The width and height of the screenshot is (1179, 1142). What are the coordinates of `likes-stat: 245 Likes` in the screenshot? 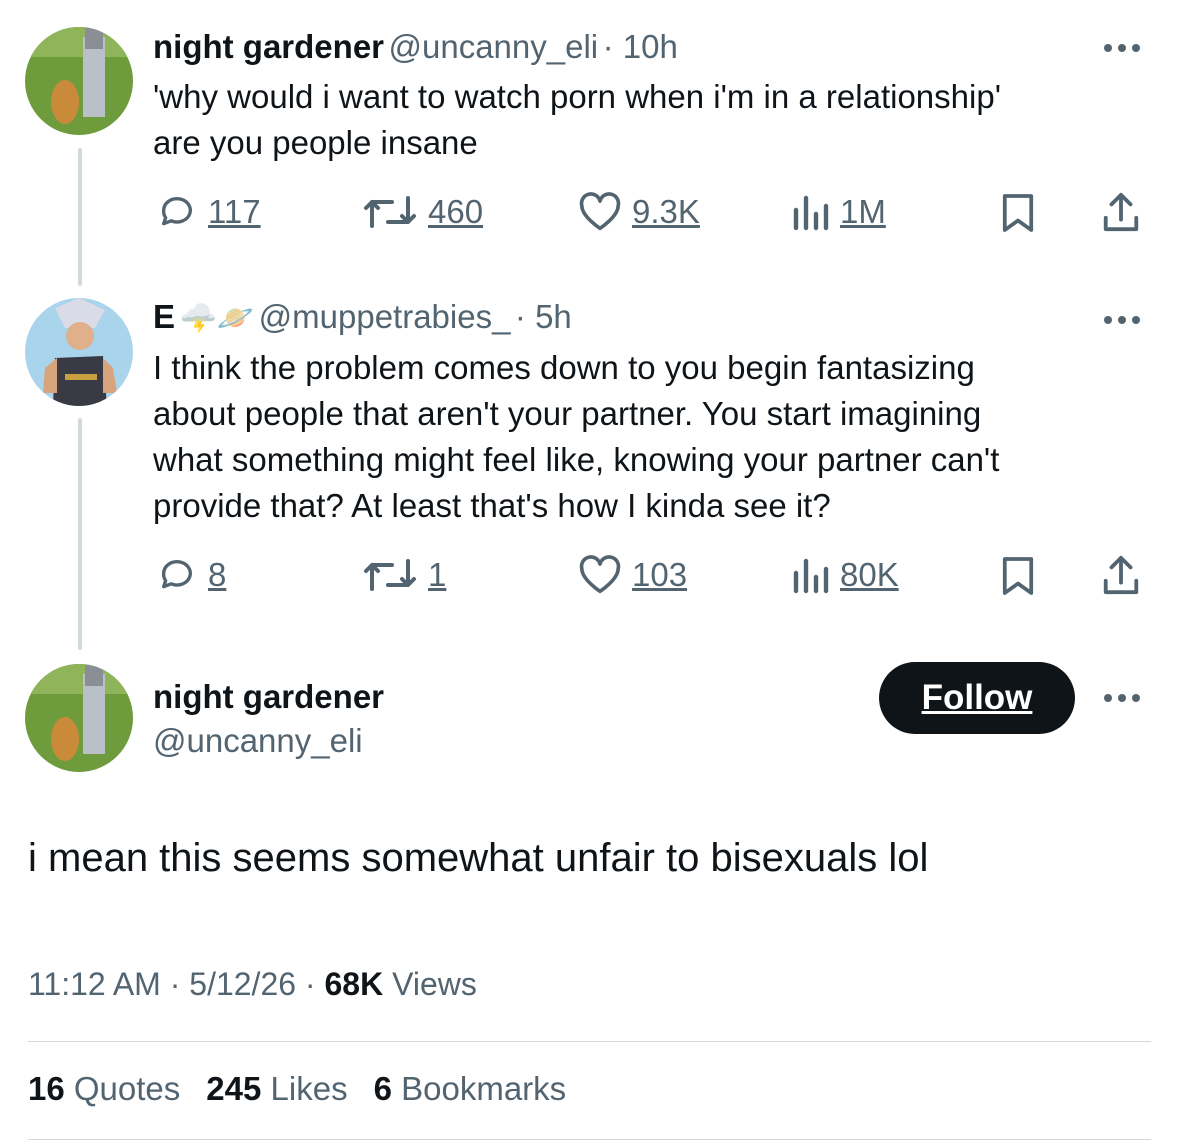 It's located at (276, 1089).